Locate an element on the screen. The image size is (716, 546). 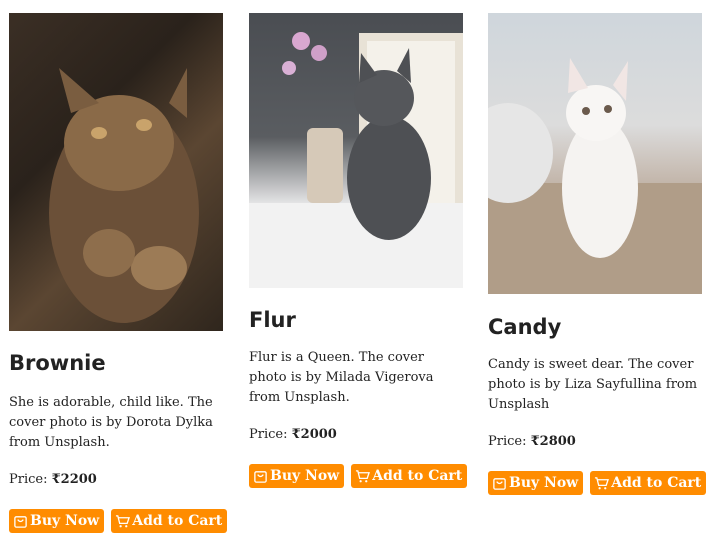
product-price: Price: ₹2800 is located at coordinates (595, 441).